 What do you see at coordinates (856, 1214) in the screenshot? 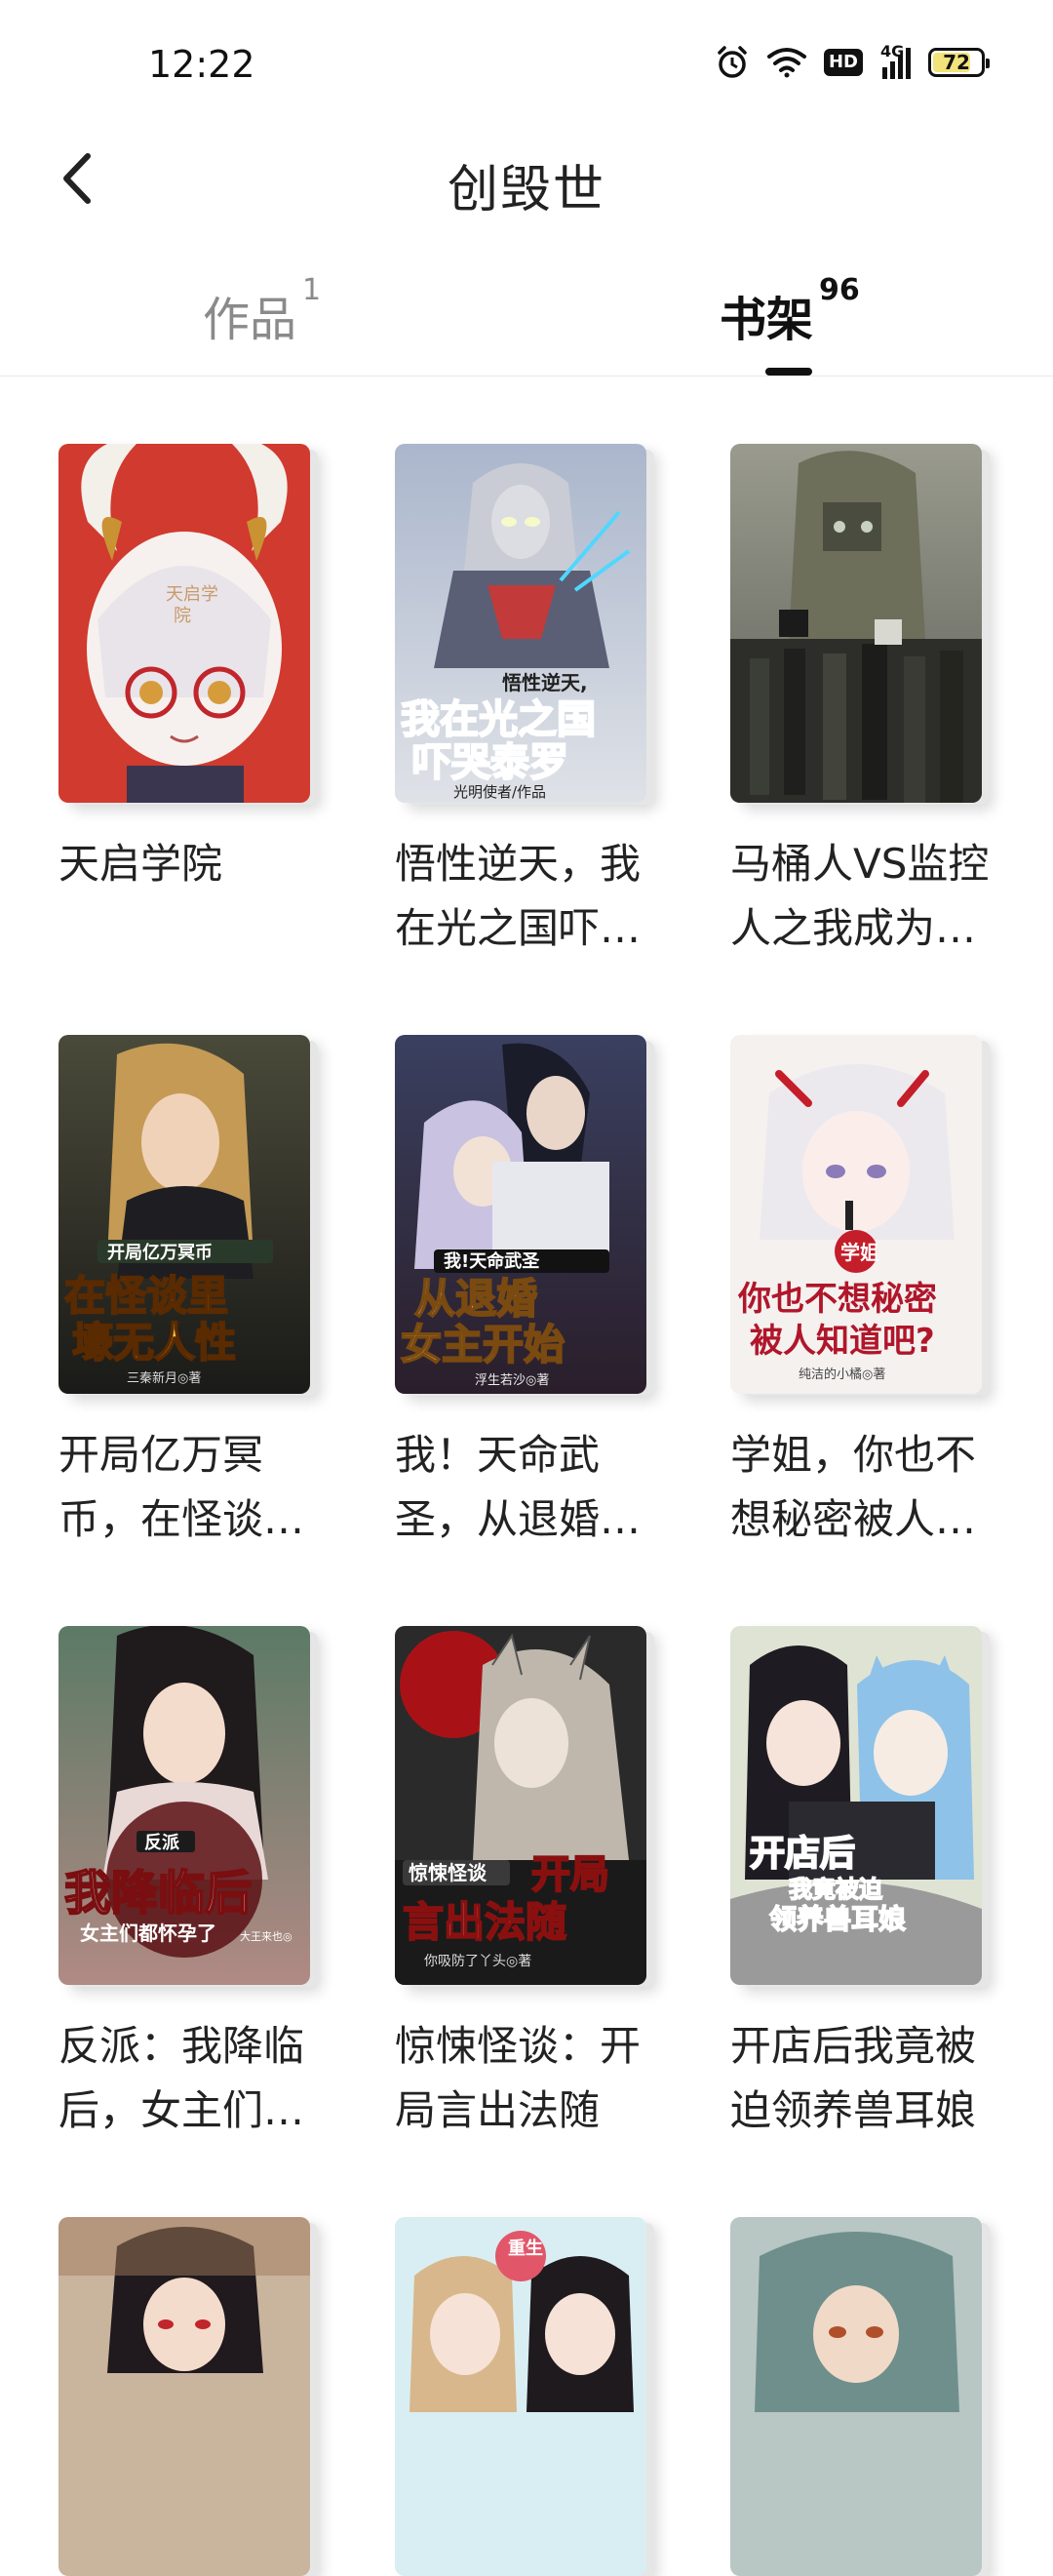
I see `book-cover: 学姐 你也不想秘密 被人知道吧? 纯洁的小橘◎著` at bounding box center [856, 1214].